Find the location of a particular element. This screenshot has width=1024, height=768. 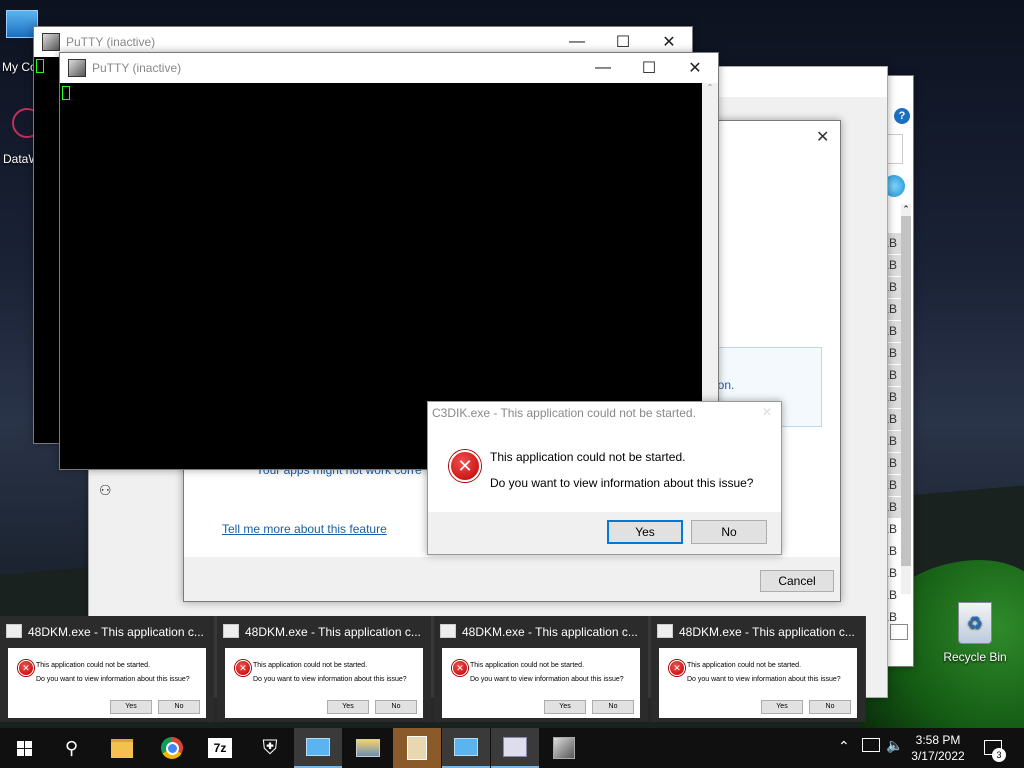

7zip-icon: 7z is located at coordinates (220, 748).